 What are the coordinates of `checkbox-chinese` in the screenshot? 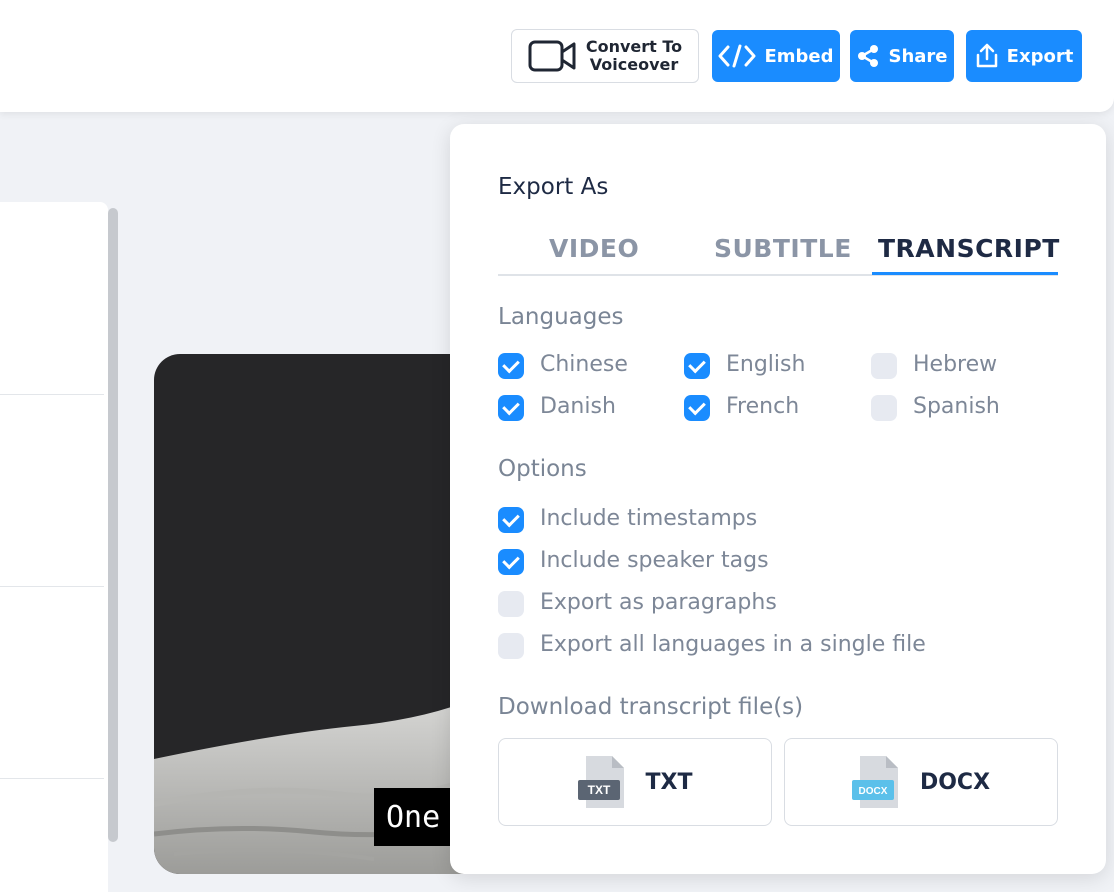 It's located at (511, 366).